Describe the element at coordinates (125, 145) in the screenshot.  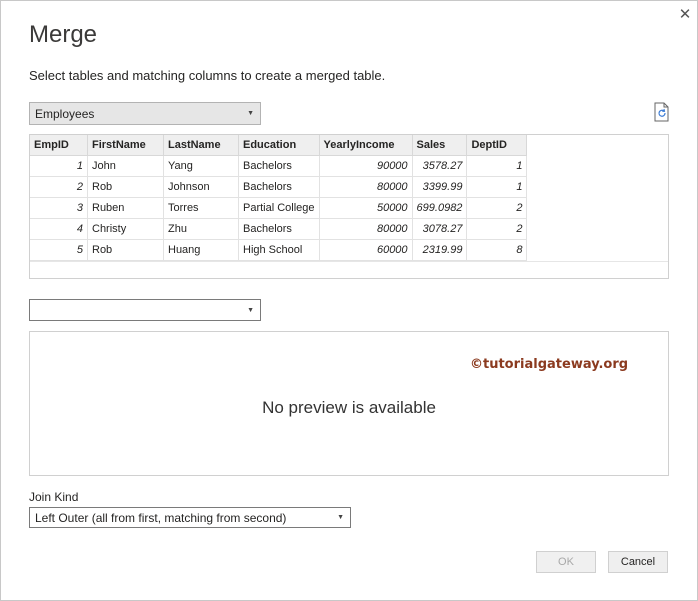
I see `column-header: FirstName` at that location.